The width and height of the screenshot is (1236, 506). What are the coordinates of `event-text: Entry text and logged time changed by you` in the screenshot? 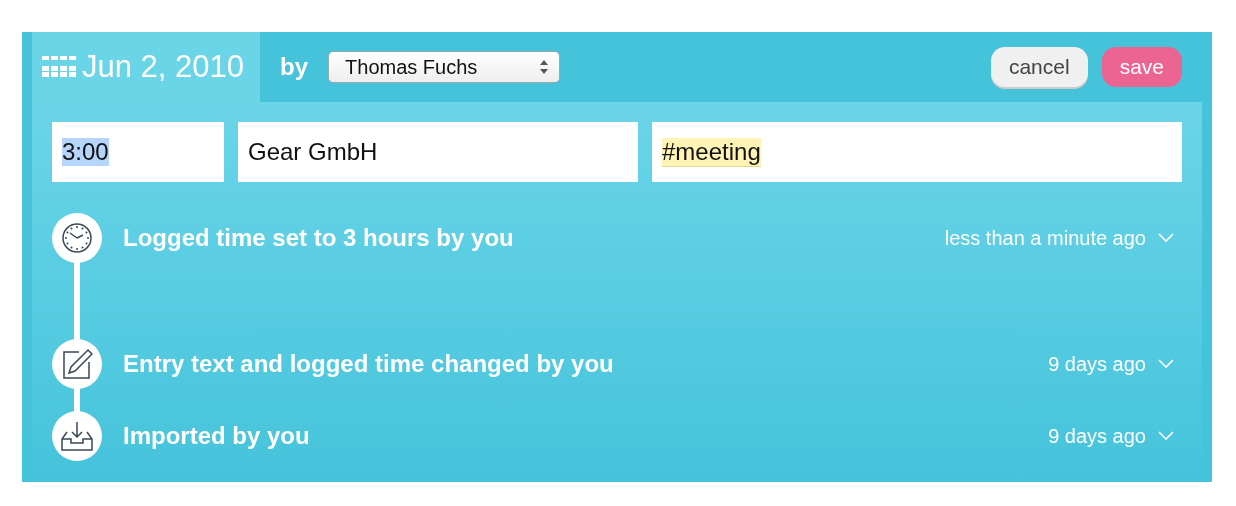 It's located at (369, 364).